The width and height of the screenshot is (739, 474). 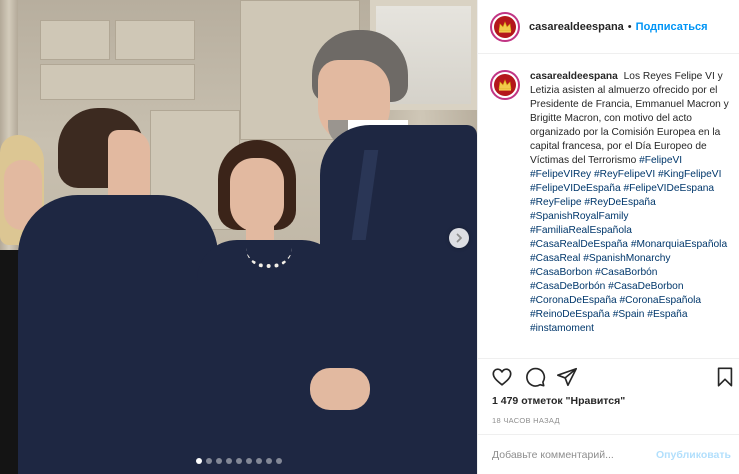 I want to click on avatar, so click(x=505, y=26).